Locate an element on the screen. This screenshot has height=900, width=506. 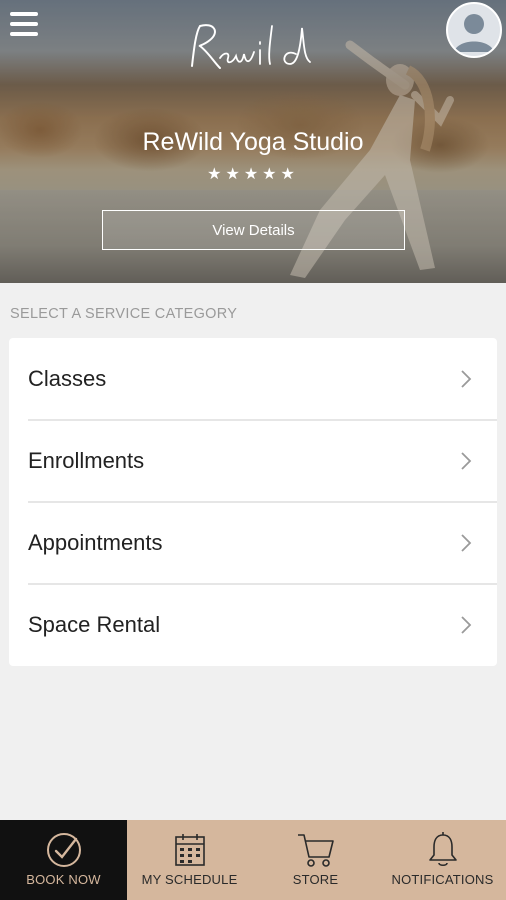
user-avatar-icon is located at coordinates (474, 30).